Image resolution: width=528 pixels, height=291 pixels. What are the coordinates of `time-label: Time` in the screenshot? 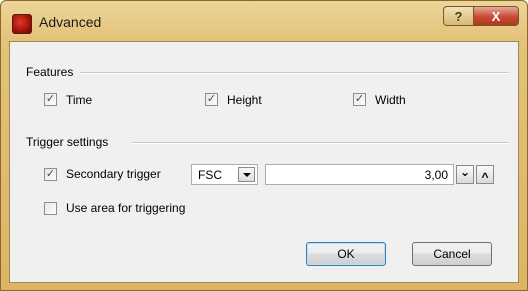 It's located at (79, 100).